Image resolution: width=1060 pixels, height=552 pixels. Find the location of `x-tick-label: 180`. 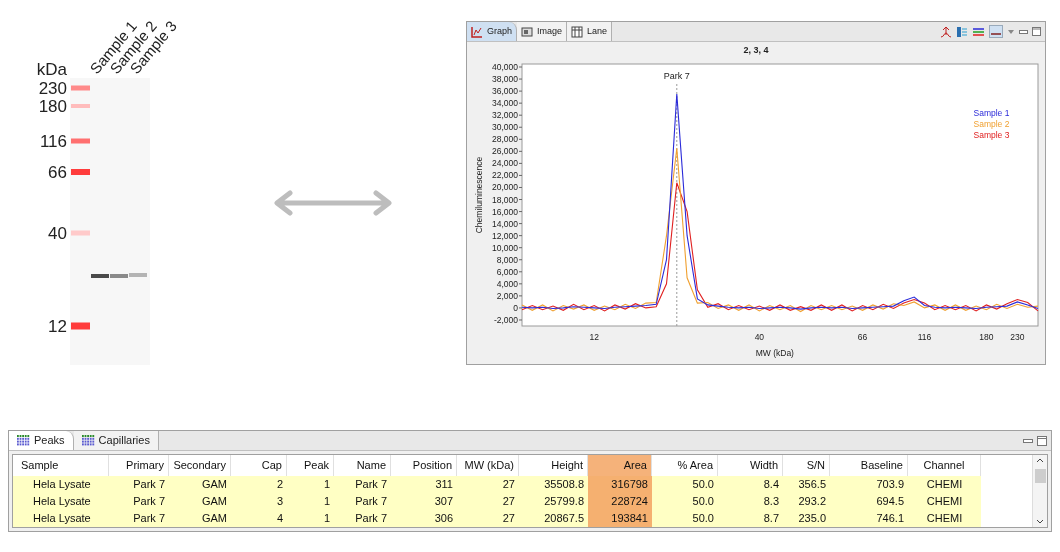

x-tick-label: 180 is located at coordinates (986, 336).